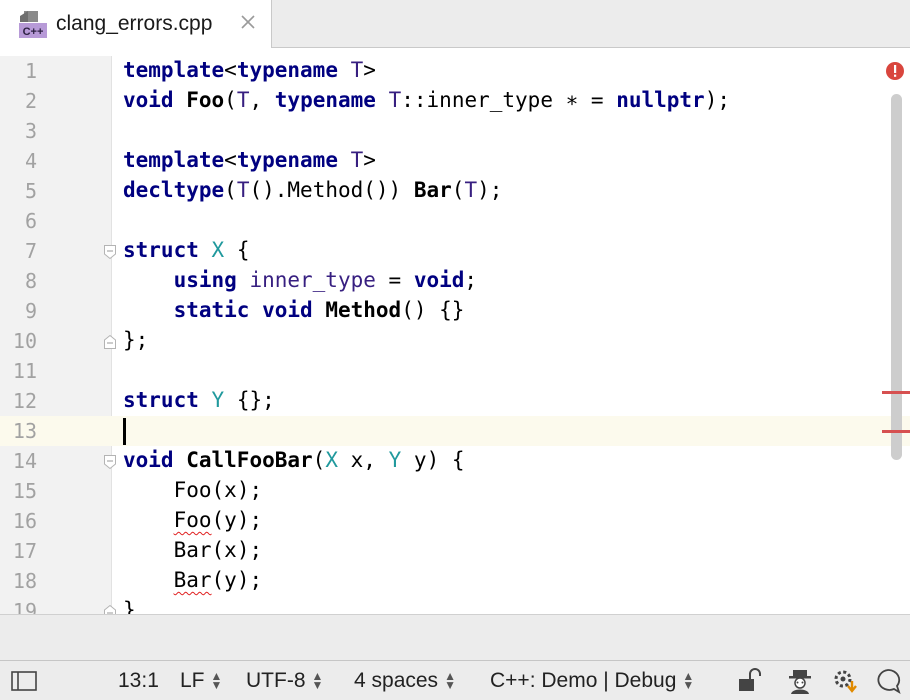 Image resolution: width=910 pixels, height=700 pixels. Describe the element at coordinates (455, 637) in the screenshot. I see `bottom-panel` at that location.